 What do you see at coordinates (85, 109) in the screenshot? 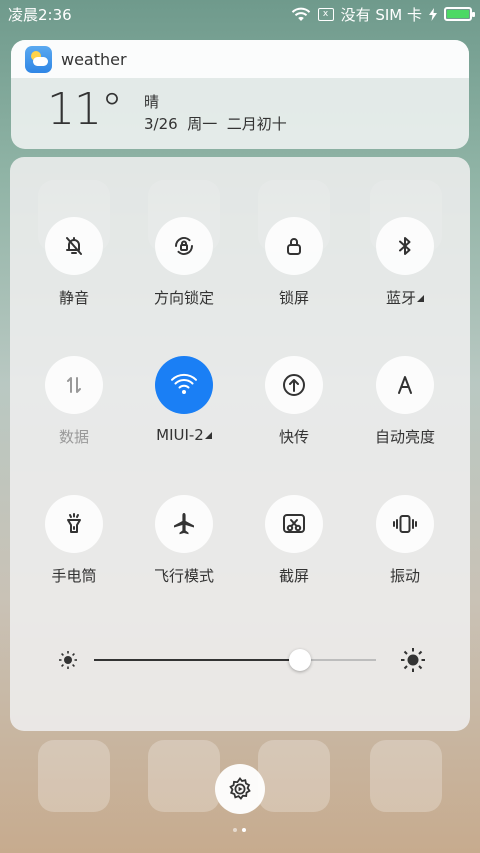
I see `temperature: 11°` at bounding box center [85, 109].